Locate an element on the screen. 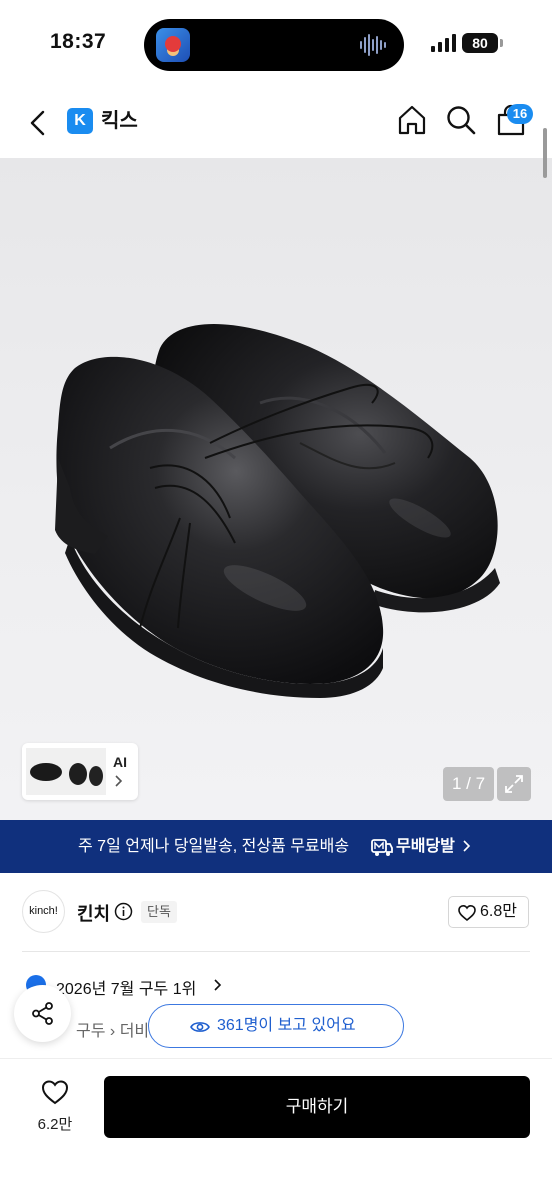 The height and width of the screenshot is (1200, 552). scroll-indicator is located at coordinates (545, 153).